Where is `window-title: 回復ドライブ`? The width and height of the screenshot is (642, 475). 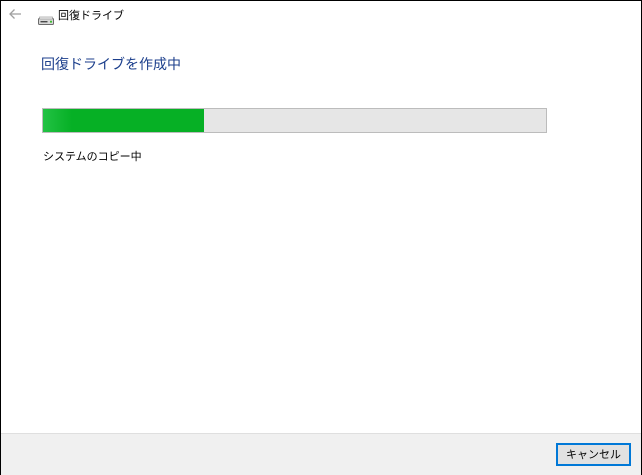 window-title: 回復ドライブ is located at coordinates (91, 15).